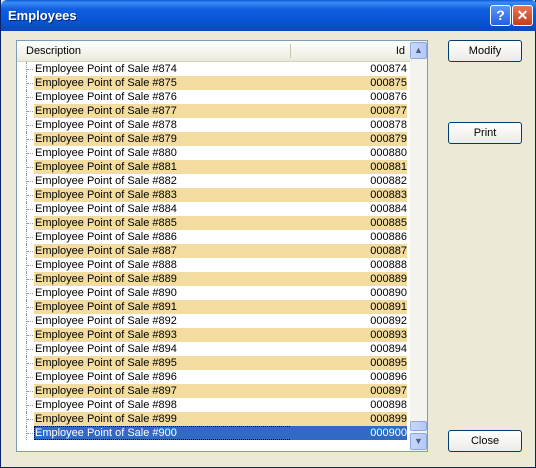  I want to click on table-row: Employee Point of Sale #892 000892, so click(213, 321).